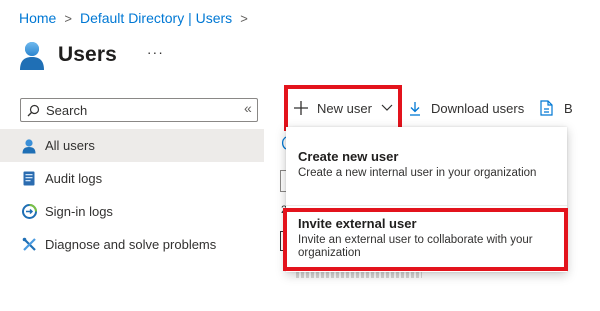 The height and width of the screenshot is (311, 600). Describe the element at coordinates (132, 178) in the screenshot. I see `sidebar-item-audit-logs: Audit logs` at that location.